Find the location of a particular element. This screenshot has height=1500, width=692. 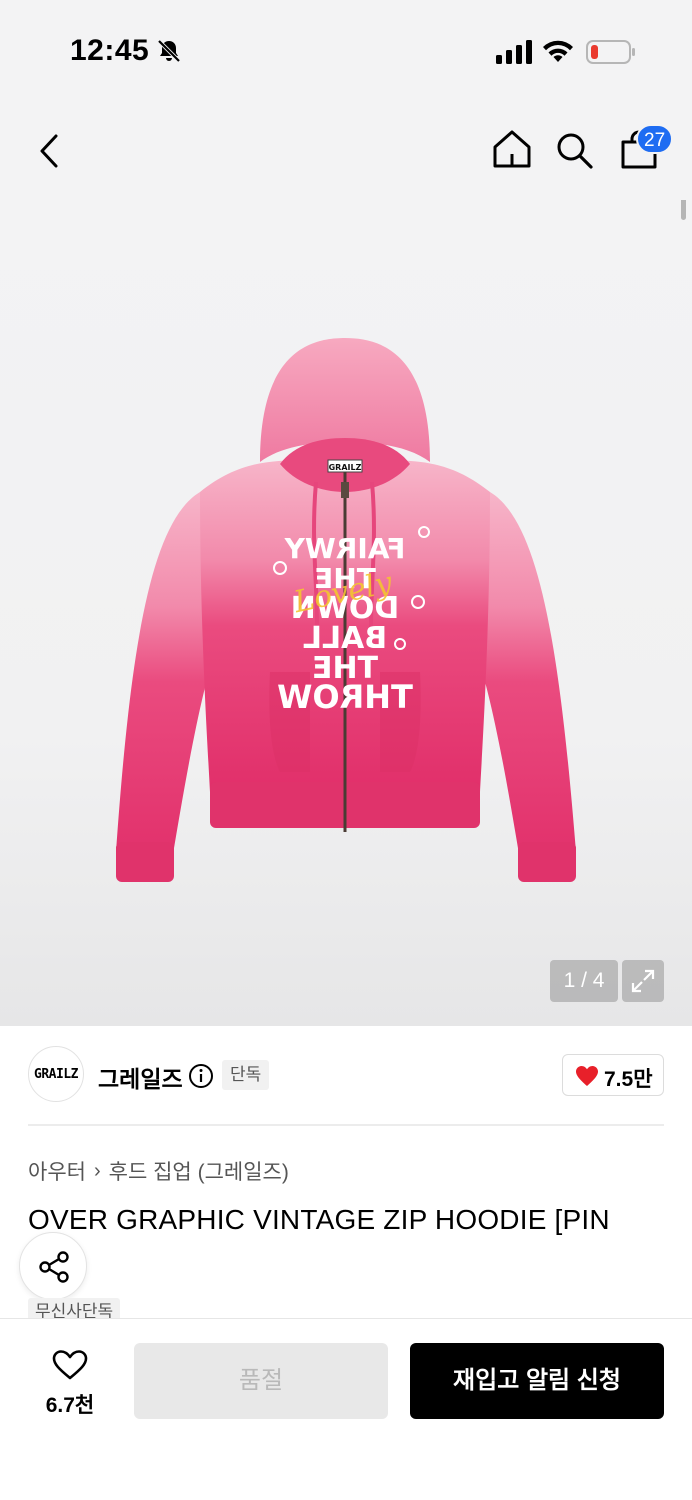

brand-like-button: 7.5만 is located at coordinates (613, 1075).